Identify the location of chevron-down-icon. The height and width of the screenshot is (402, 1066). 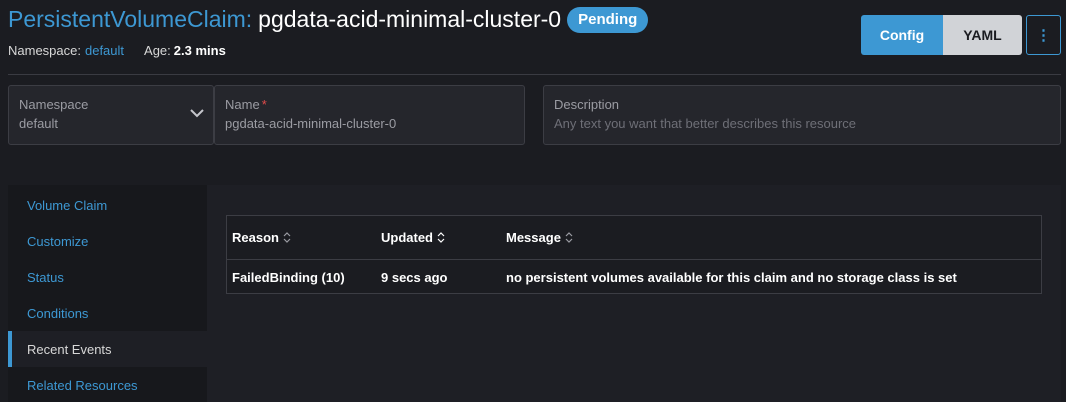
(197, 113).